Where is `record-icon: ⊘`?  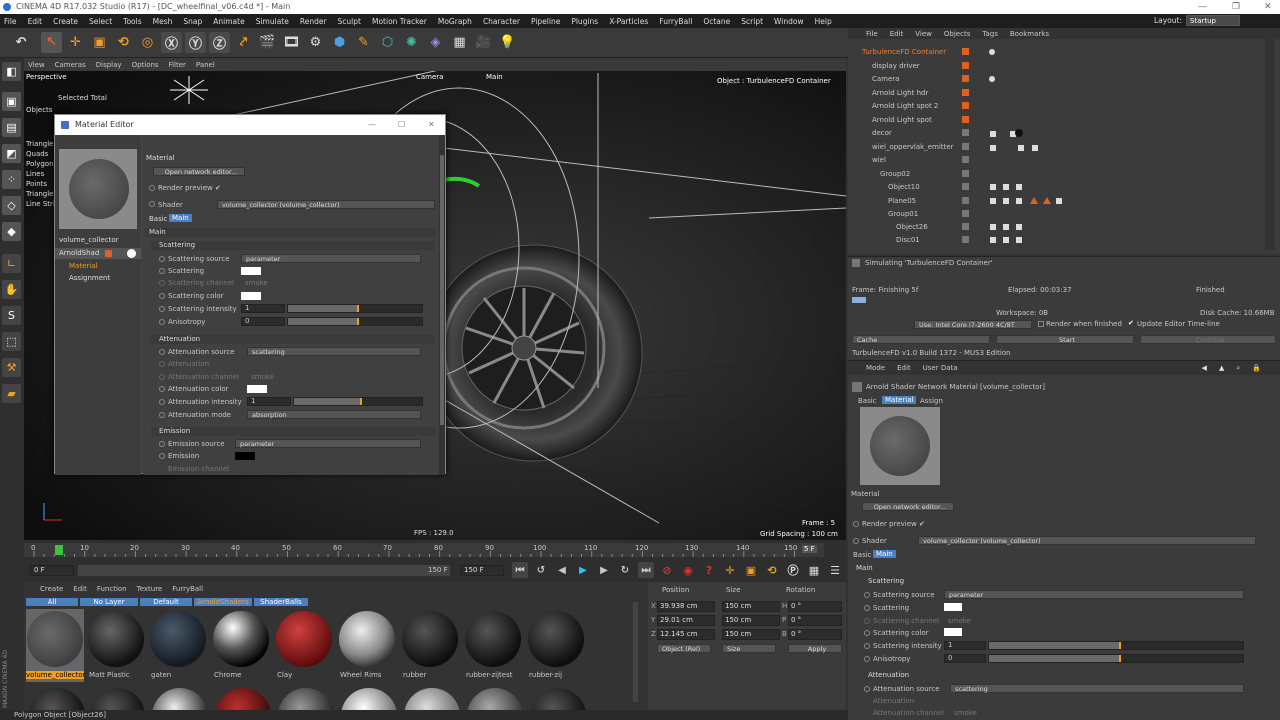
record-icon: ⊘ is located at coordinates (667, 570).